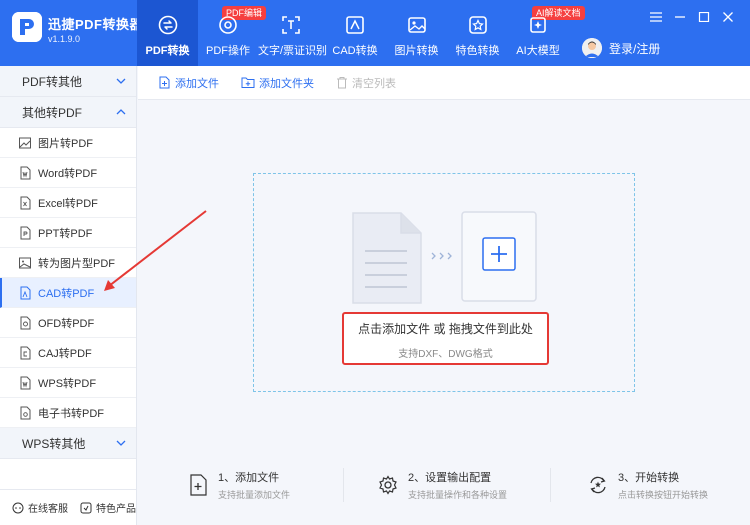 This screenshot has height=525, width=750. I want to click on featured-products-label: 特色产品, so click(116, 509).